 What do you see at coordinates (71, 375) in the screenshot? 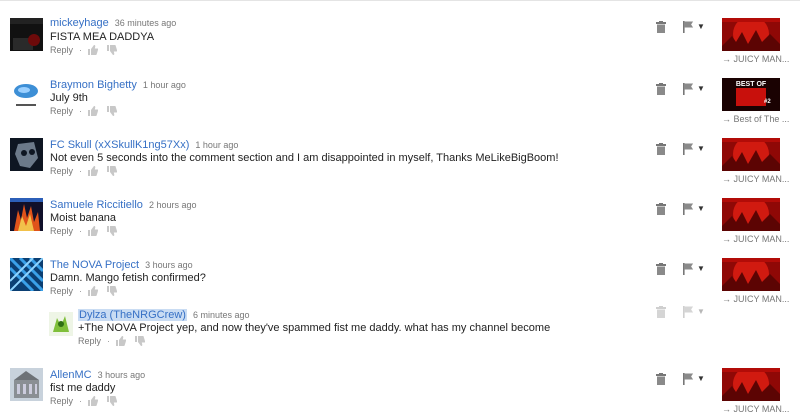
I see `author-link: AllenMC` at bounding box center [71, 375].